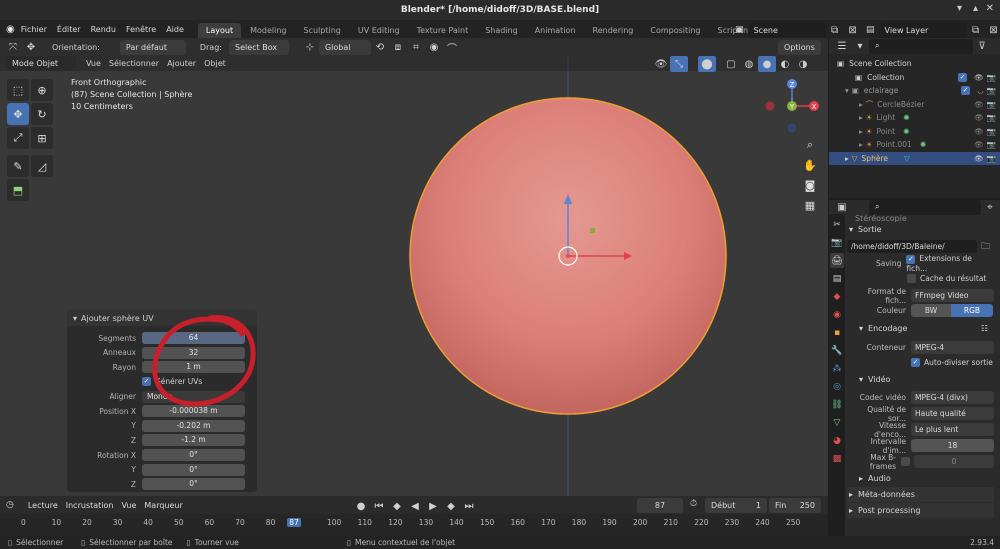 This screenshot has width=1000, height=549. Describe the element at coordinates (920, 478) in the screenshot. I see `audio-section: ▸ Audio` at that location.